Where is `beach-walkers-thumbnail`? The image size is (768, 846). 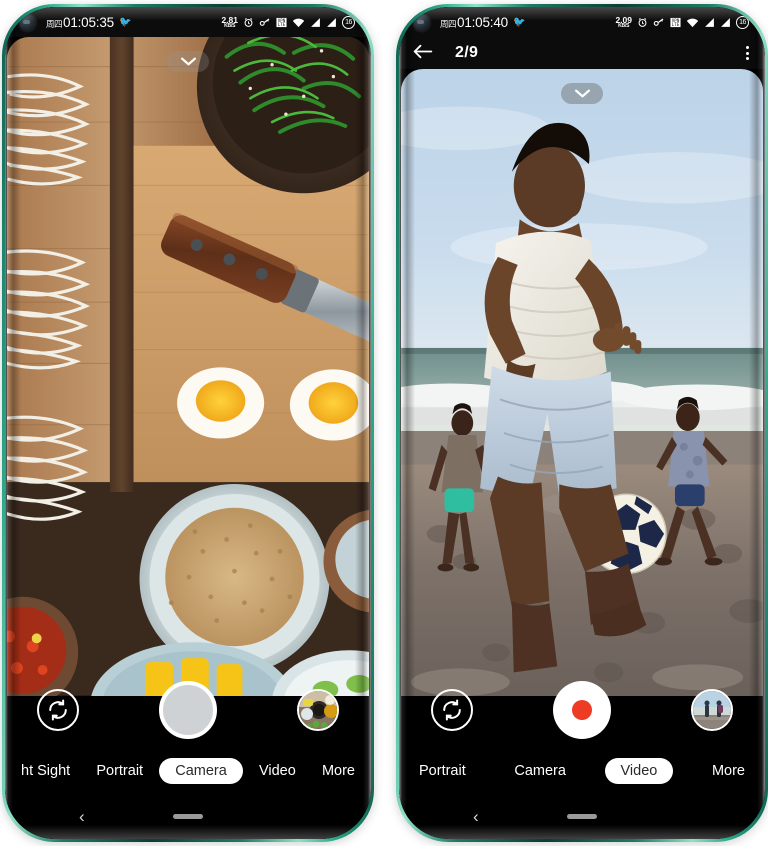 beach-walkers-thumbnail is located at coordinates (712, 710).